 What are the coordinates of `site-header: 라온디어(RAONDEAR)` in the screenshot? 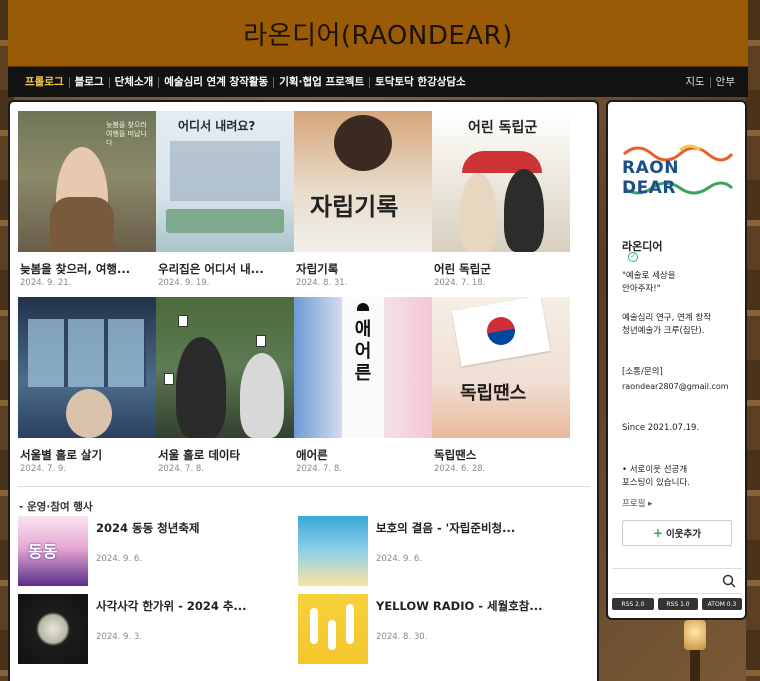 It's located at (378, 33).